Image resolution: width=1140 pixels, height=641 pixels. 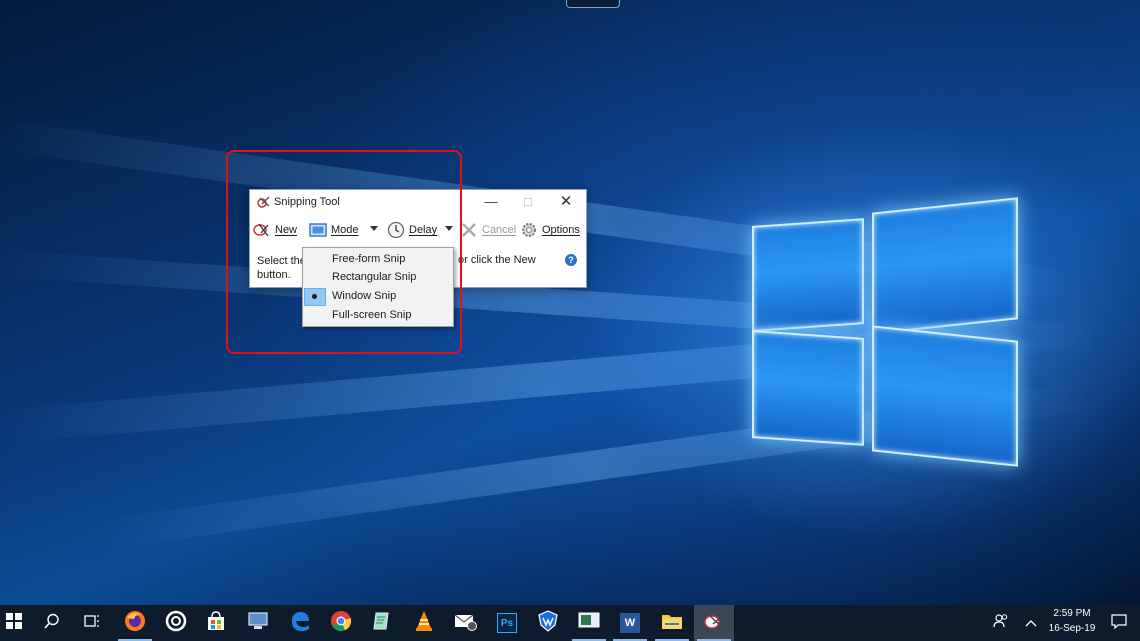 I want to click on show-hidden-icons-button, so click(x=1031, y=623).